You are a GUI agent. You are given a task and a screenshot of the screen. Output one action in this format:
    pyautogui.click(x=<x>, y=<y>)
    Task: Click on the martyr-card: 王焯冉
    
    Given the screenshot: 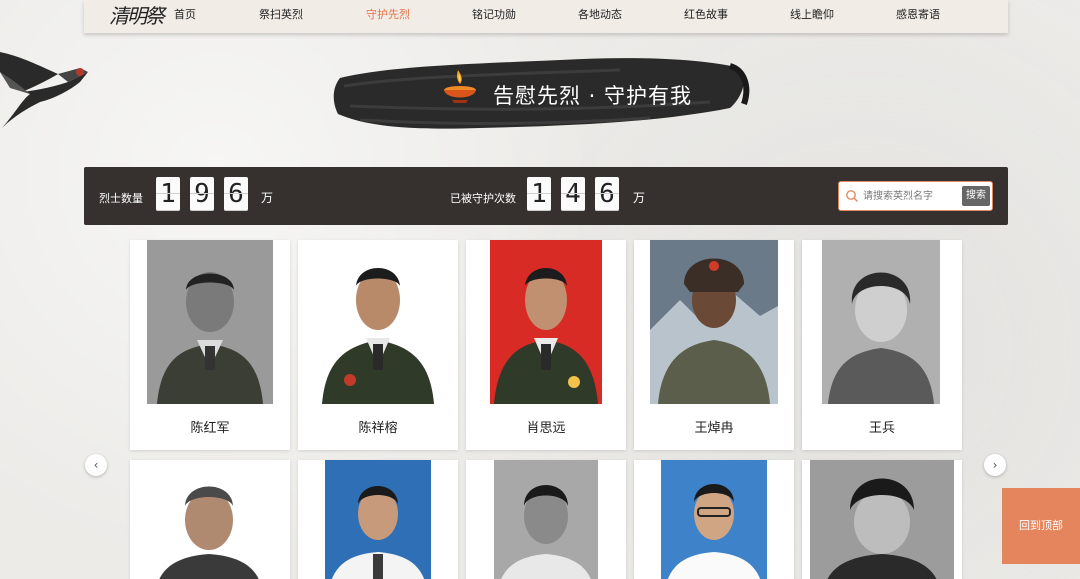 What is the action you would take?
    pyautogui.click(x=714, y=345)
    